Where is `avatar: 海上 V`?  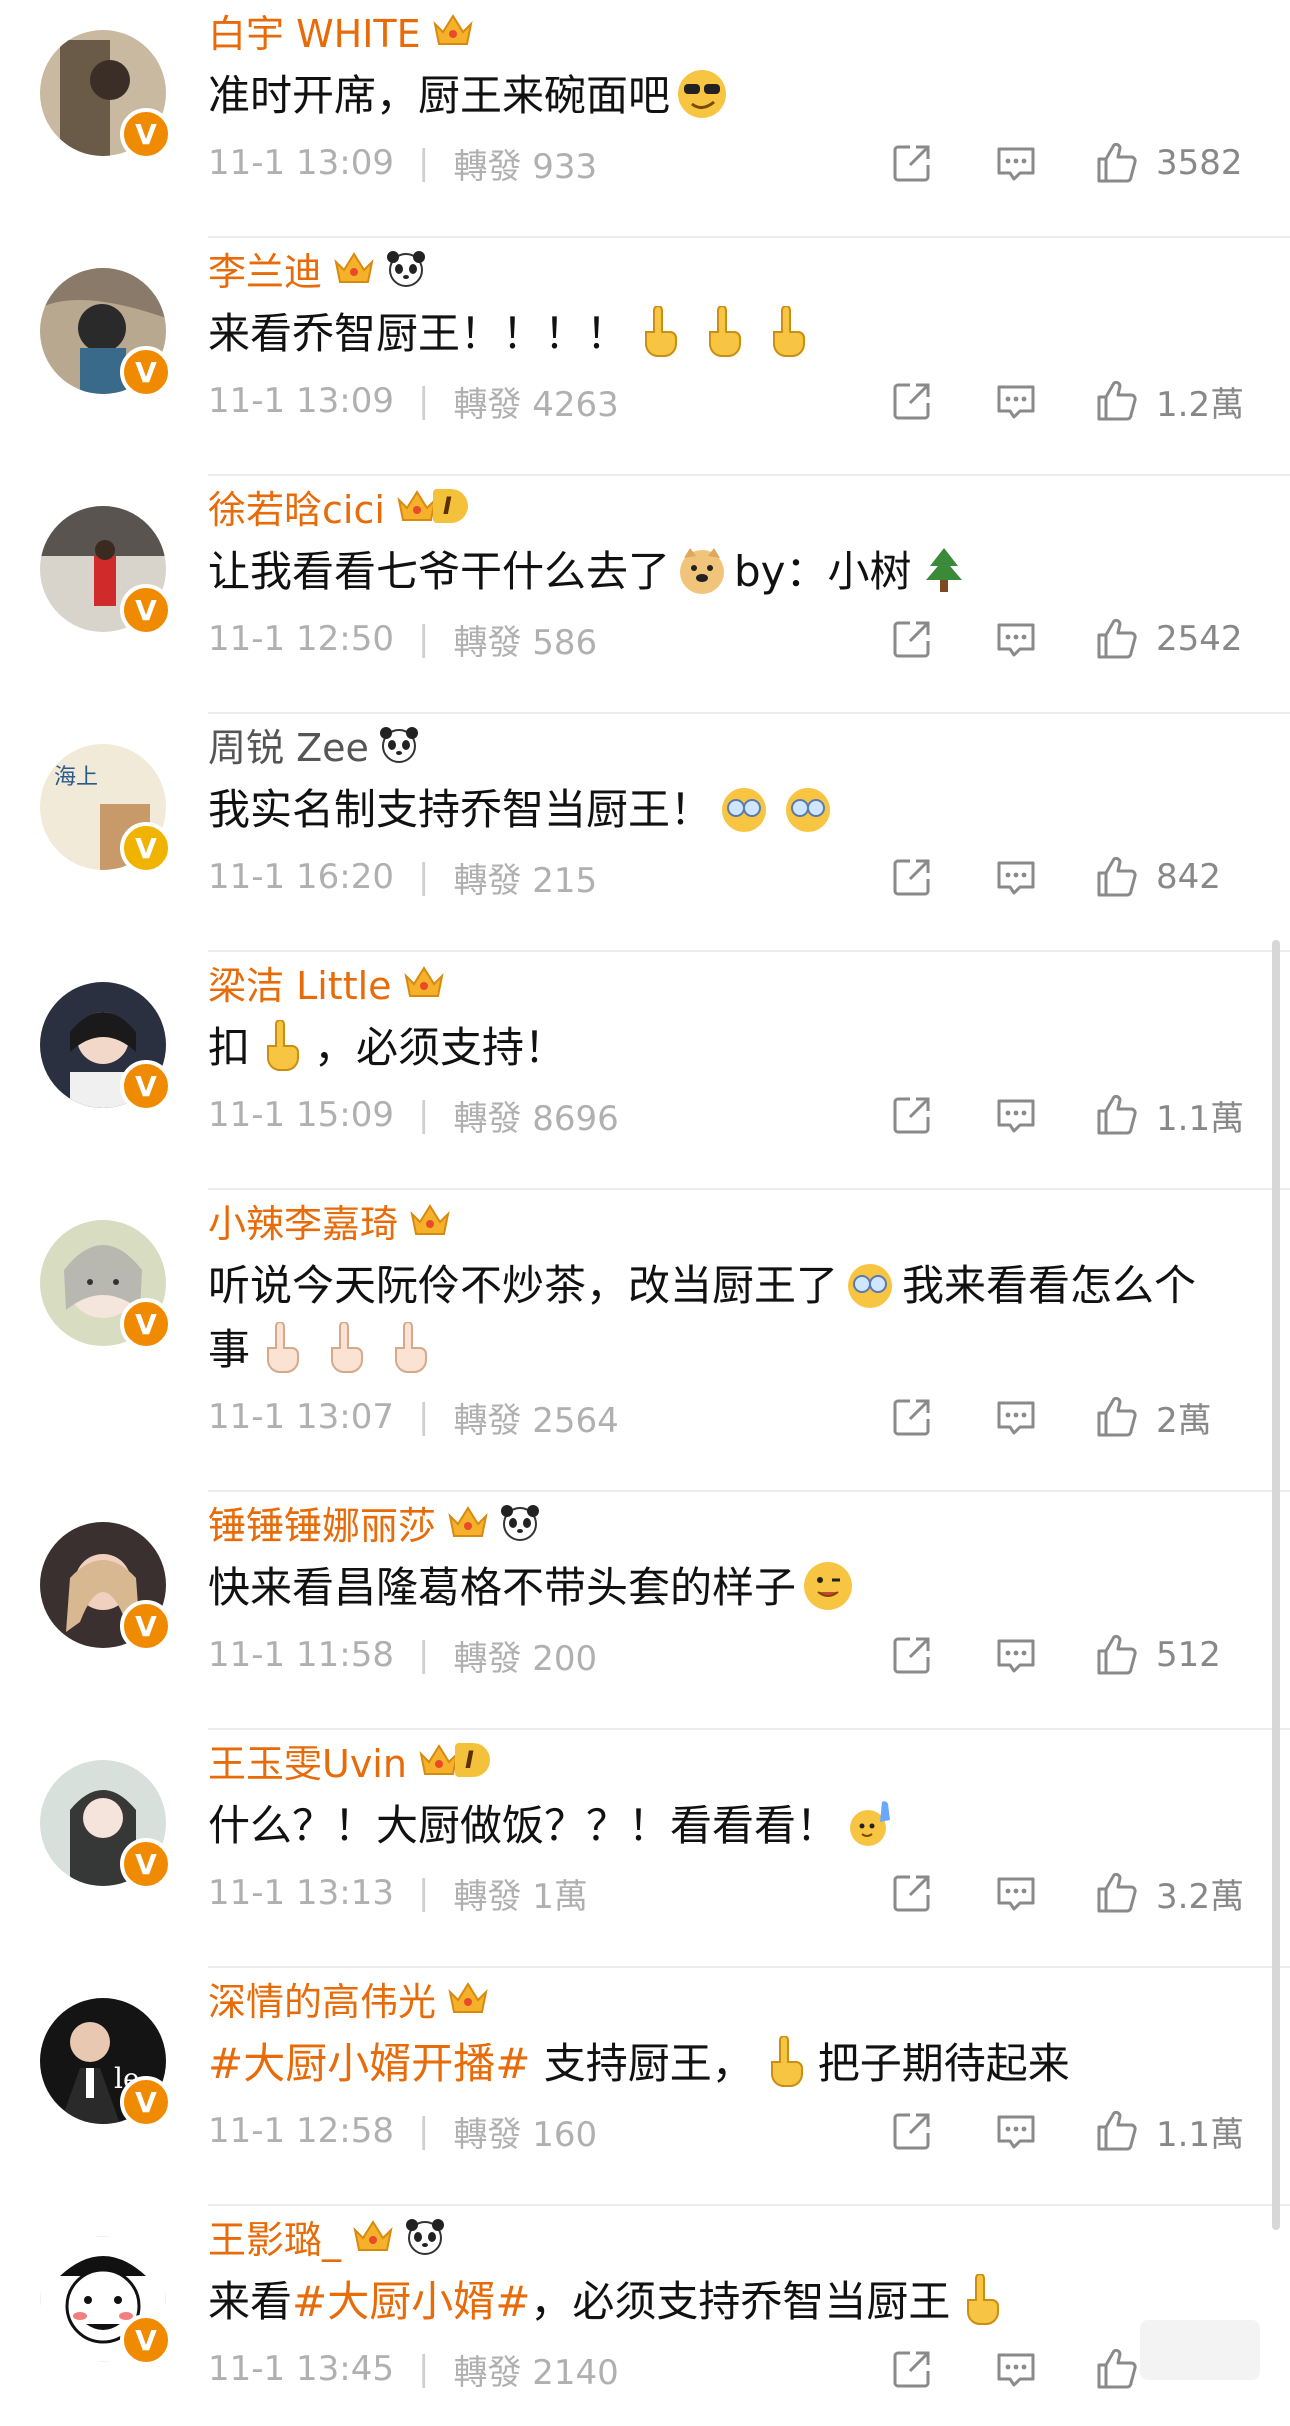 avatar: 海上 V is located at coordinates (106, 809).